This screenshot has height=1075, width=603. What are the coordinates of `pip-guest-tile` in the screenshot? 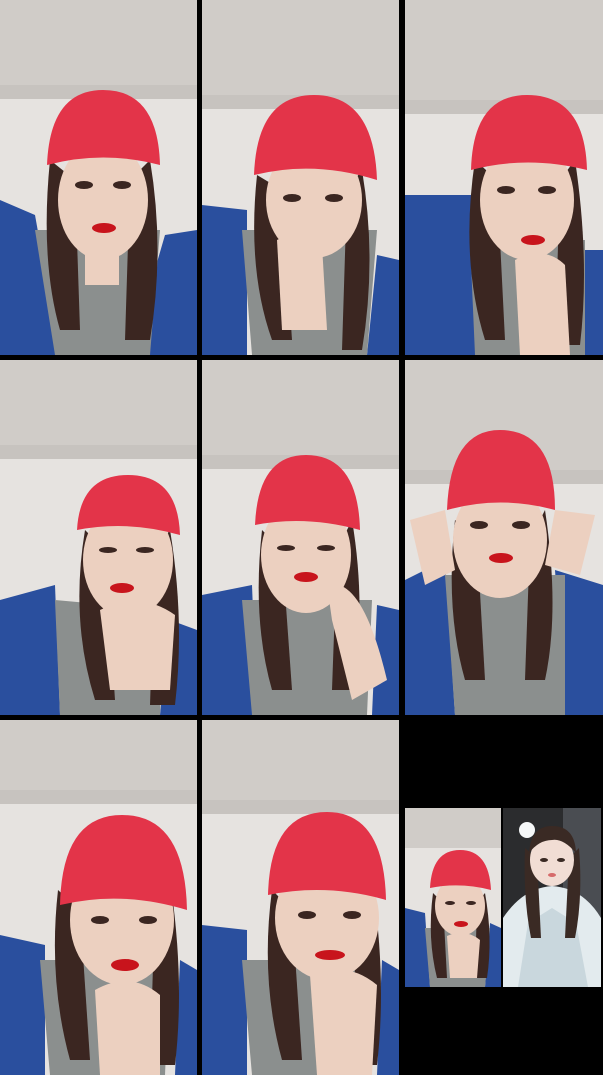 It's located at (552, 897).